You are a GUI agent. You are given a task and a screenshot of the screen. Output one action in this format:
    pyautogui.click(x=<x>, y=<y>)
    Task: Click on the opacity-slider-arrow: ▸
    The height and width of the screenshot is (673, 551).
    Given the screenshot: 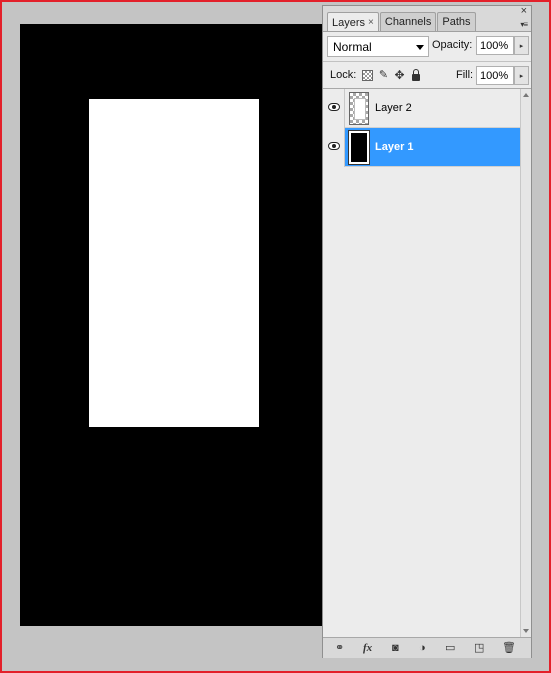 What is the action you would take?
    pyautogui.click(x=521, y=45)
    